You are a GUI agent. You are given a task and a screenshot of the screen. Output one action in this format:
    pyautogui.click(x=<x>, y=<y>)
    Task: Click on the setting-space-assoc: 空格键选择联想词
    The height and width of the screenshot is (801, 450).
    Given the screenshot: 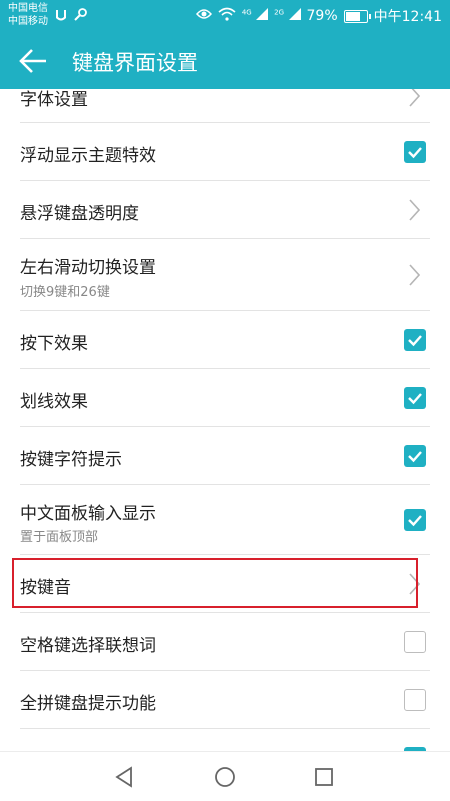 What is the action you would take?
    pyautogui.click(x=225, y=642)
    